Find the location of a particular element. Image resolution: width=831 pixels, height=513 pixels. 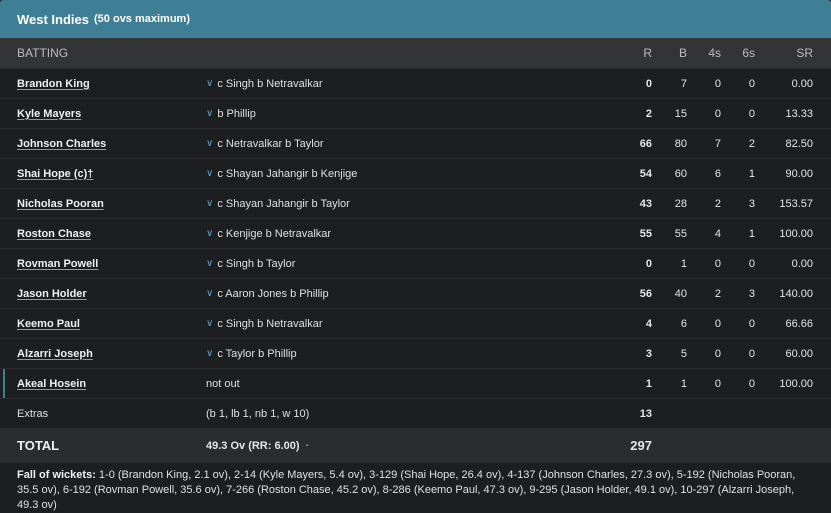

dismissal-text: c Shayan Jahangir b Taylor is located at coordinates (283, 203).